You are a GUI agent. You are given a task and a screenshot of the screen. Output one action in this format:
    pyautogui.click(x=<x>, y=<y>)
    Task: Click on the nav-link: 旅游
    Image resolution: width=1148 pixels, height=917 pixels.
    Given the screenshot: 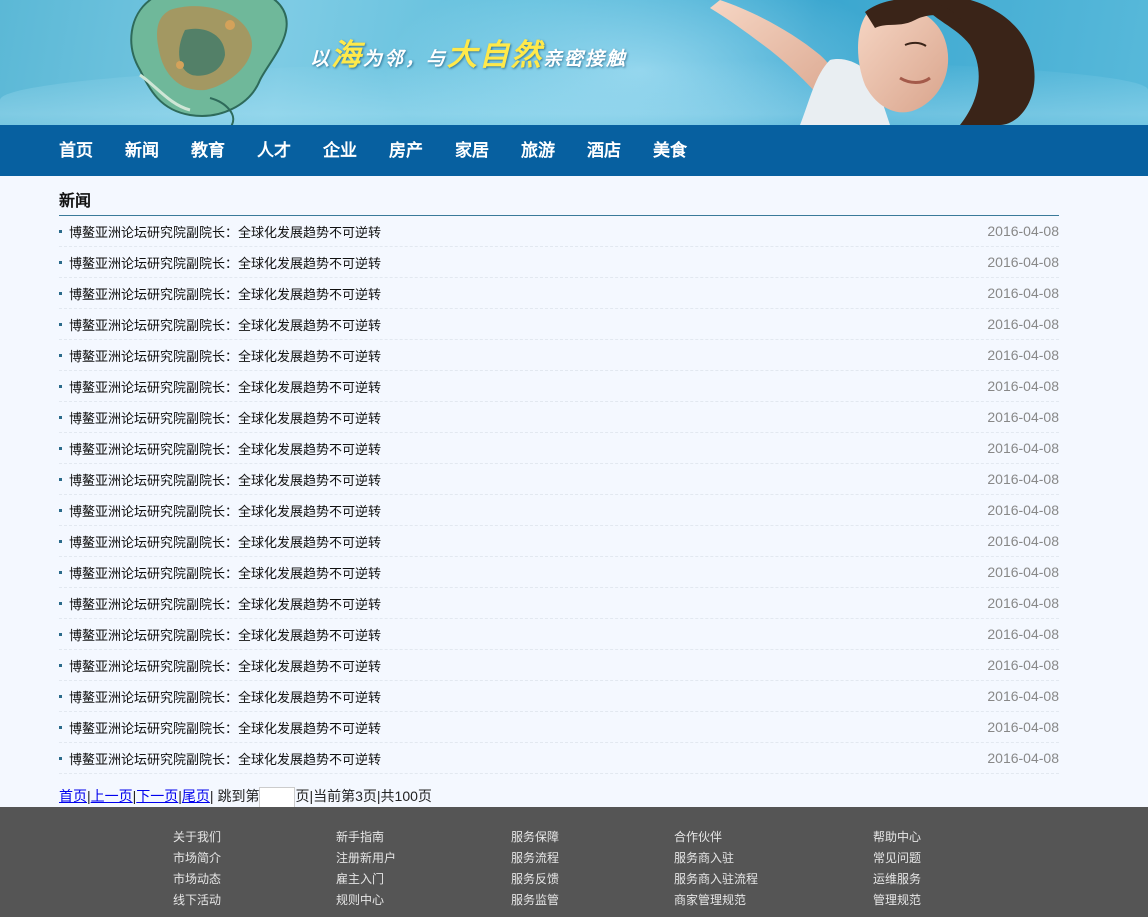 What is the action you would take?
    pyautogui.click(x=538, y=151)
    